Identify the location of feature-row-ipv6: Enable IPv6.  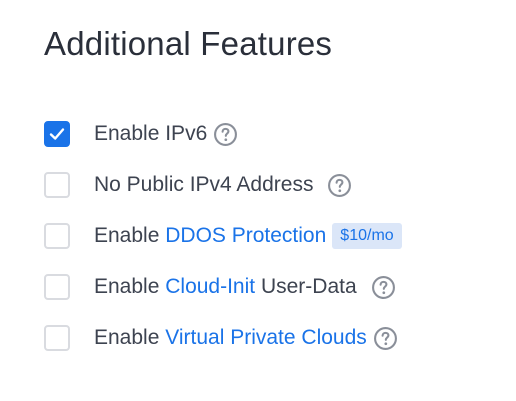
(141, 134).